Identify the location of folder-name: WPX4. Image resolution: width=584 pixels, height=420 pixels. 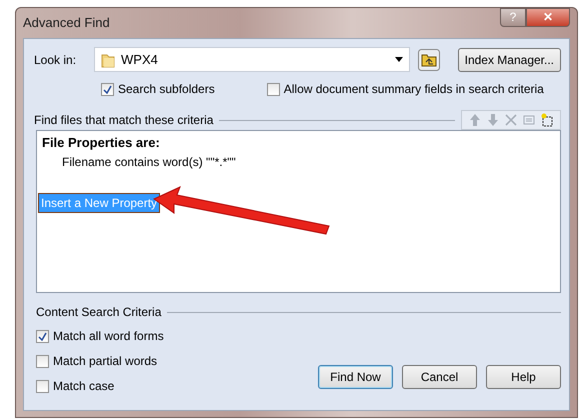
(140, 59).